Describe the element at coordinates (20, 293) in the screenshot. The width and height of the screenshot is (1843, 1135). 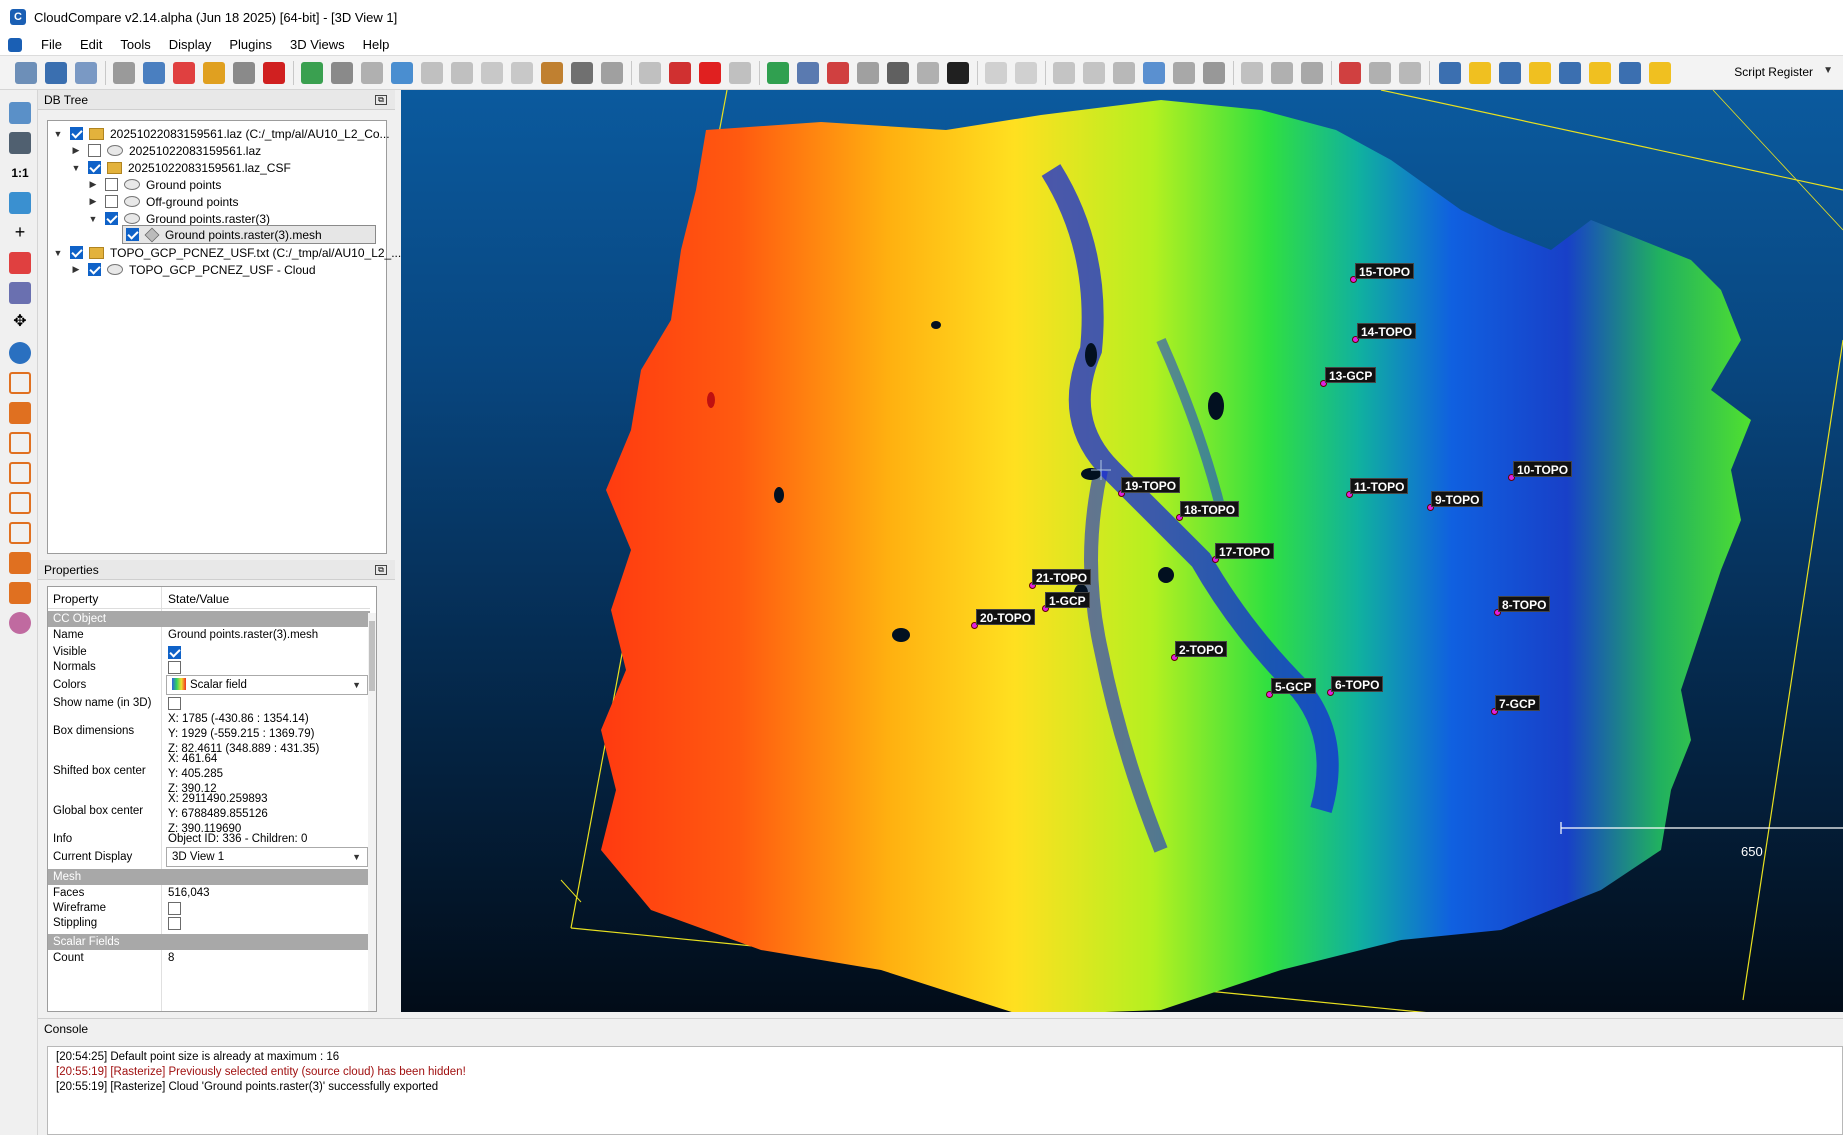
I see `perspective-icon` at that location.